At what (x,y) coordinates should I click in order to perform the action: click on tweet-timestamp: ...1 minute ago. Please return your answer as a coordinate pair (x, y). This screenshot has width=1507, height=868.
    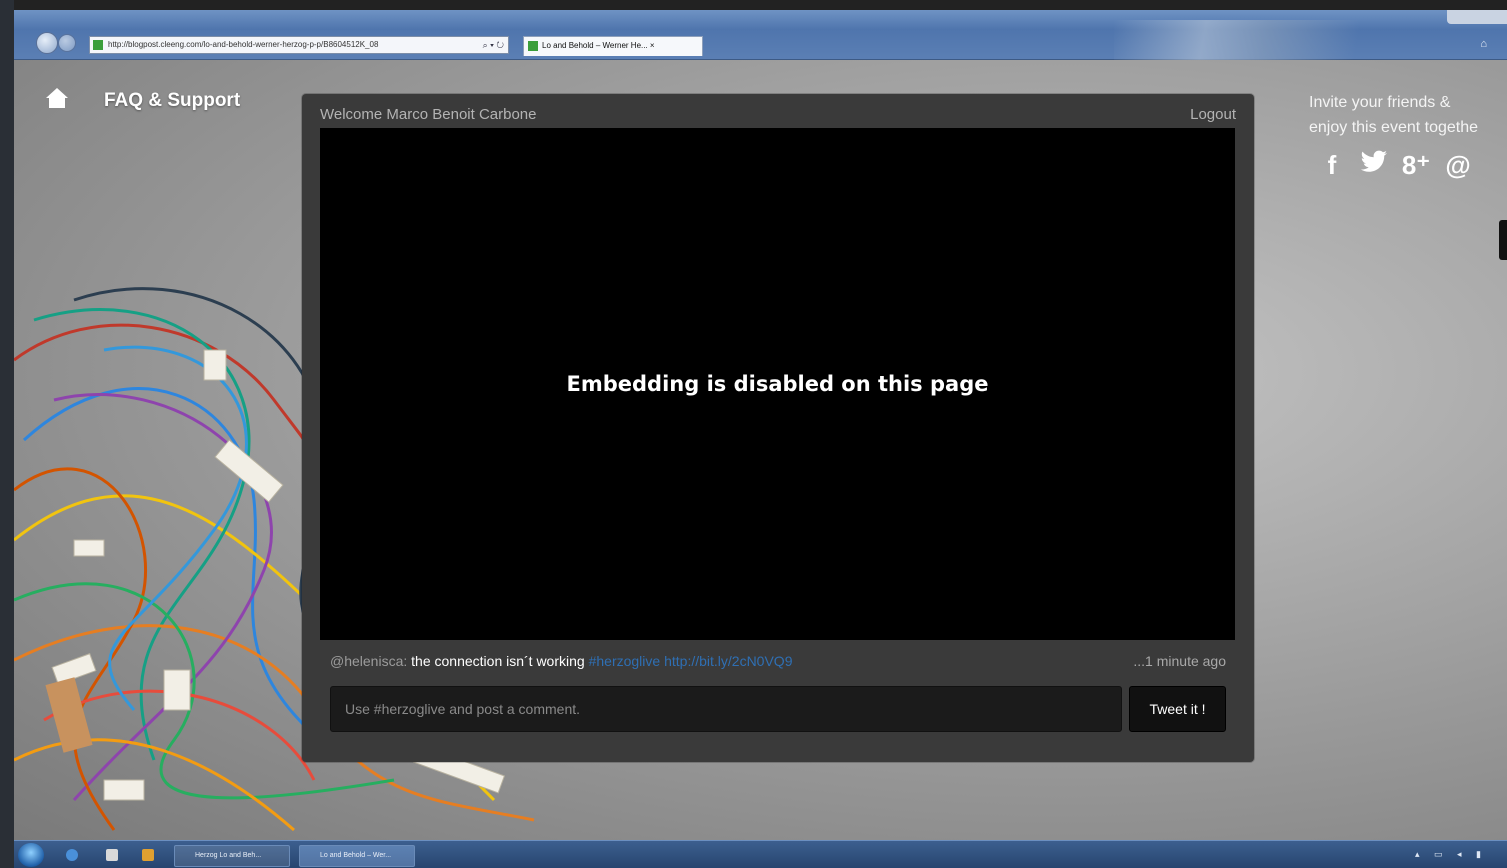
    Looking at the image, I should click on (1179, 661).